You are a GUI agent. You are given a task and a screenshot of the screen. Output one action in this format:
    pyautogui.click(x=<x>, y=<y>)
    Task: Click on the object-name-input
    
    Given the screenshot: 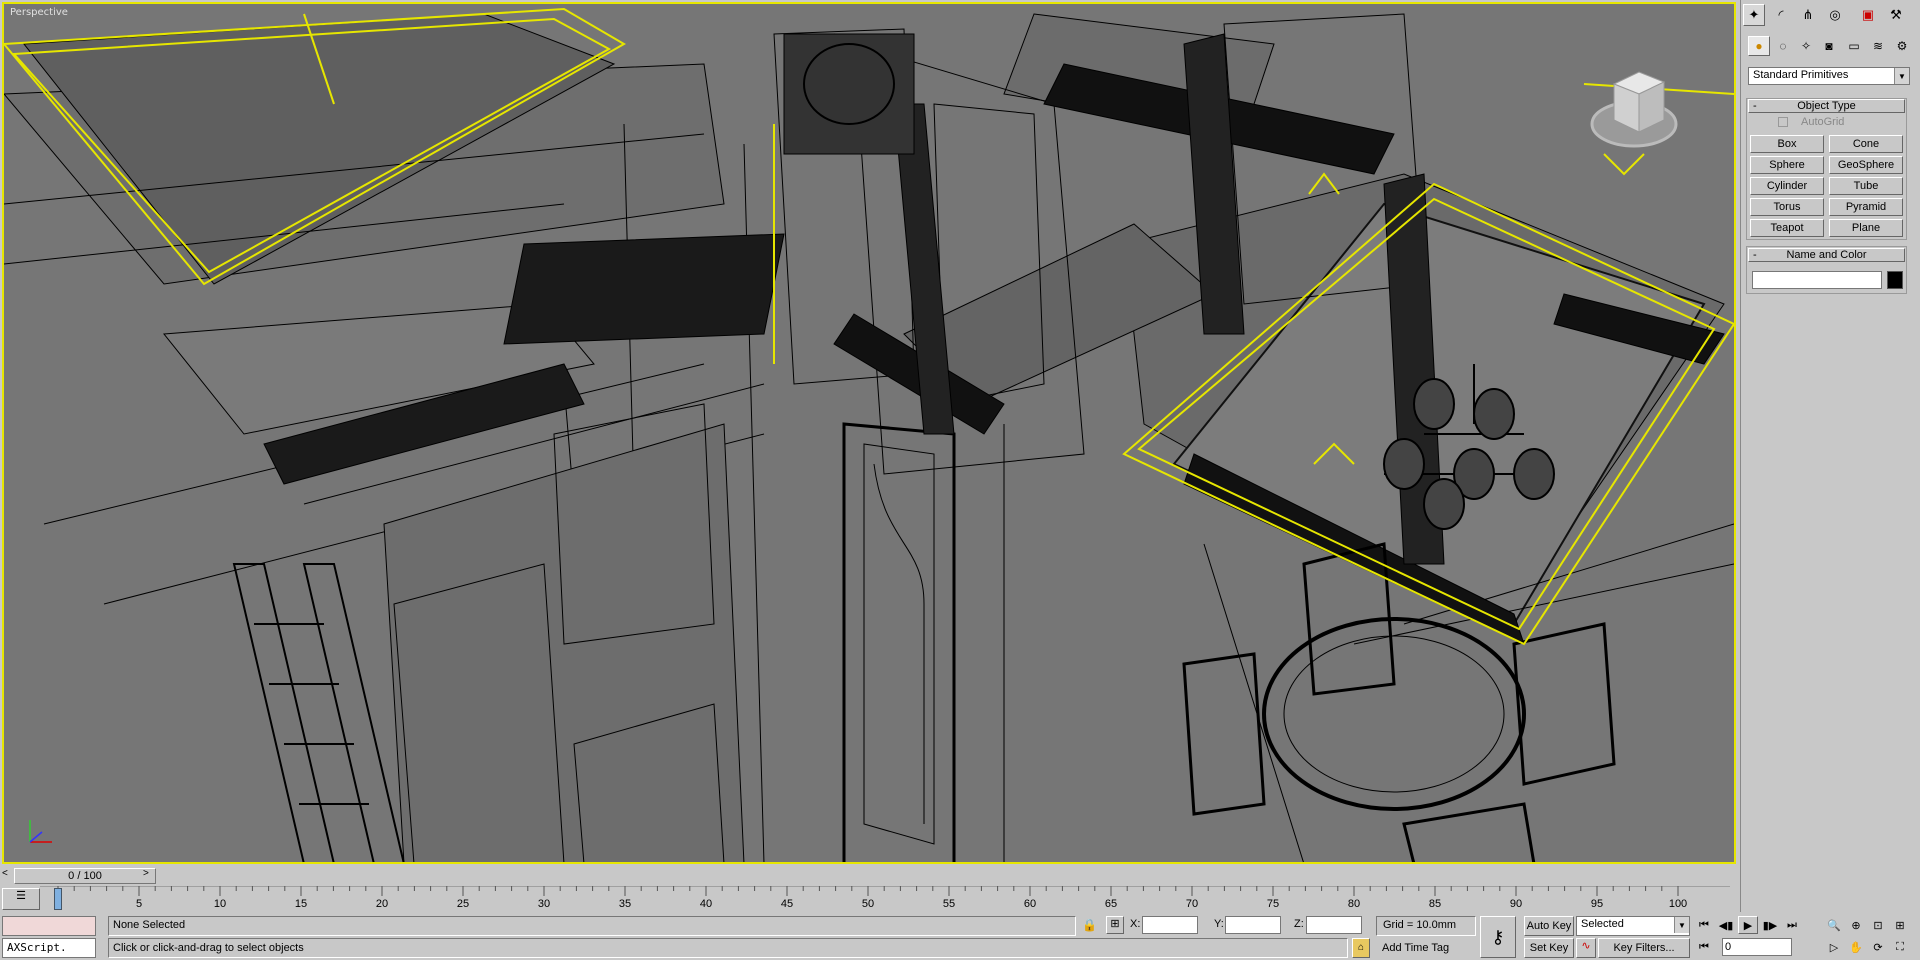 What is the action you would take?
    pyautogui.click(x=1817, y=280)
    